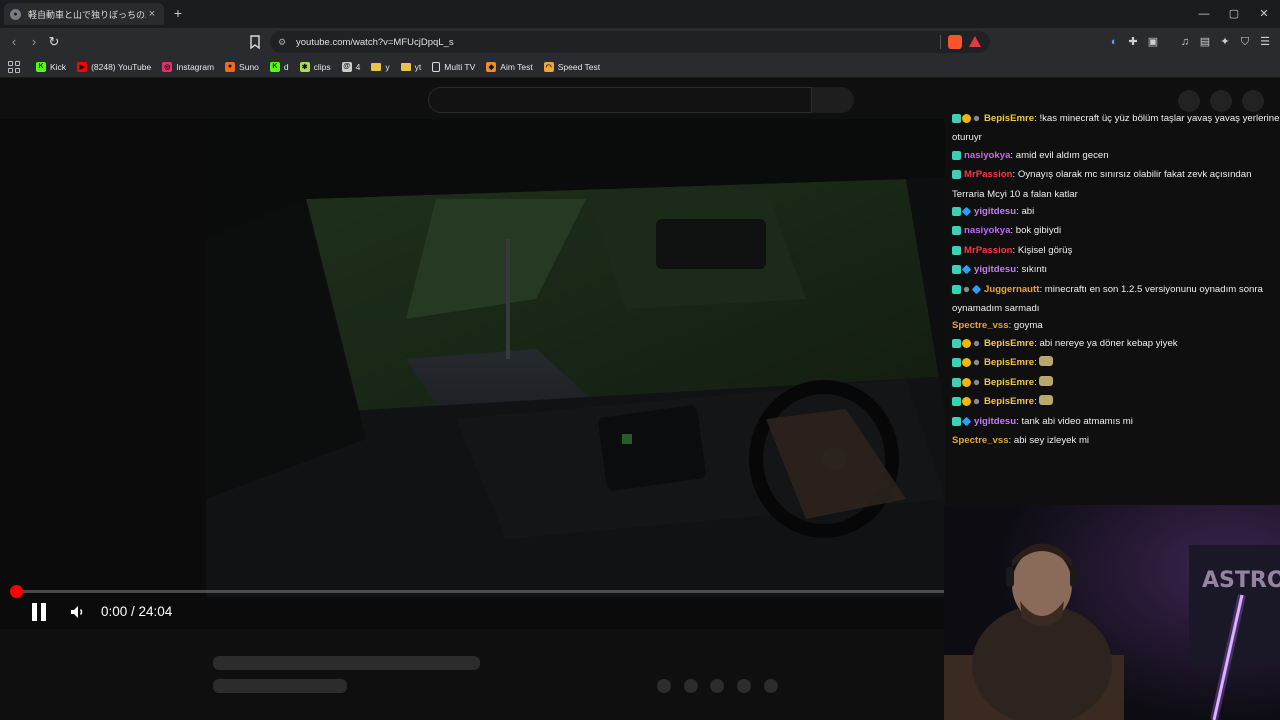 This screenshot has width=1280, height=720. I want to click on maximize-button: ▢, so click(1234, 14).